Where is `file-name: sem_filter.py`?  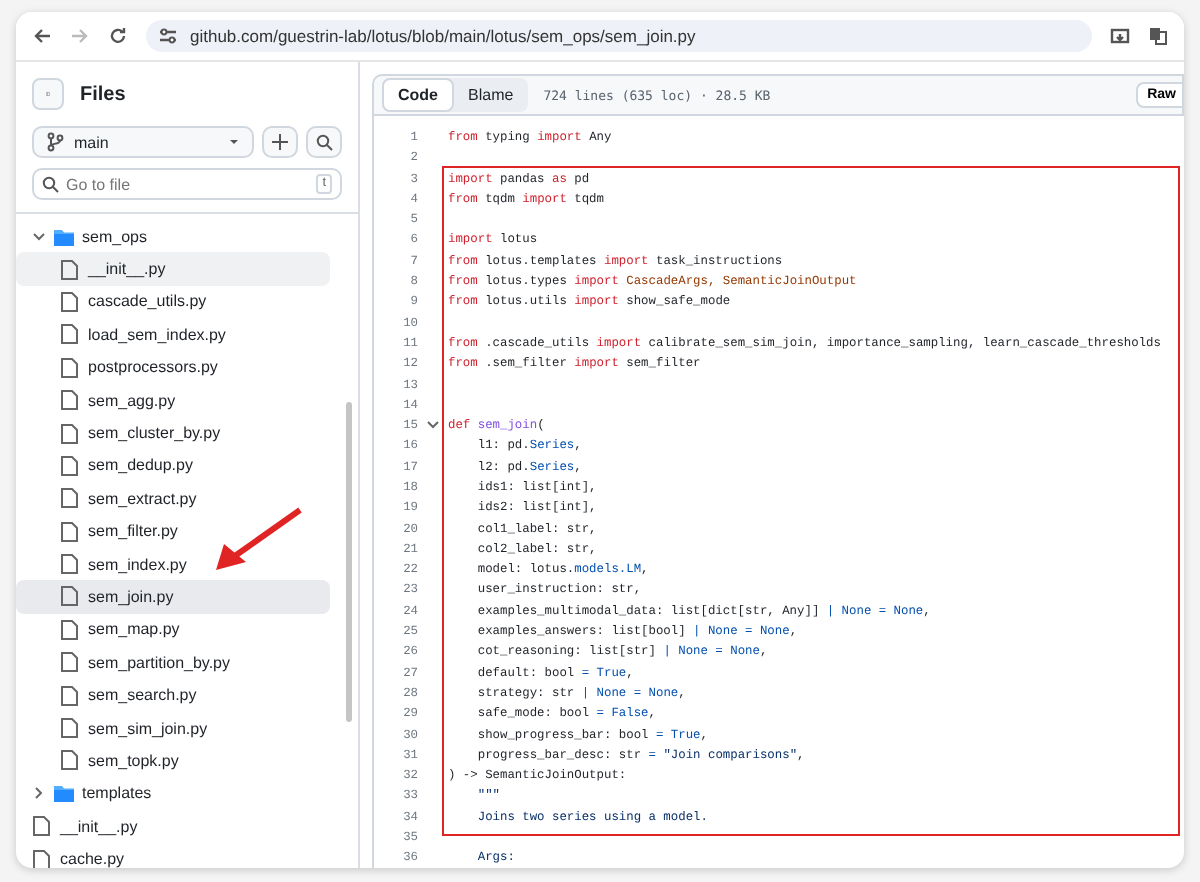
file-name: sem_filter.py is located at coordinates (133, 531).